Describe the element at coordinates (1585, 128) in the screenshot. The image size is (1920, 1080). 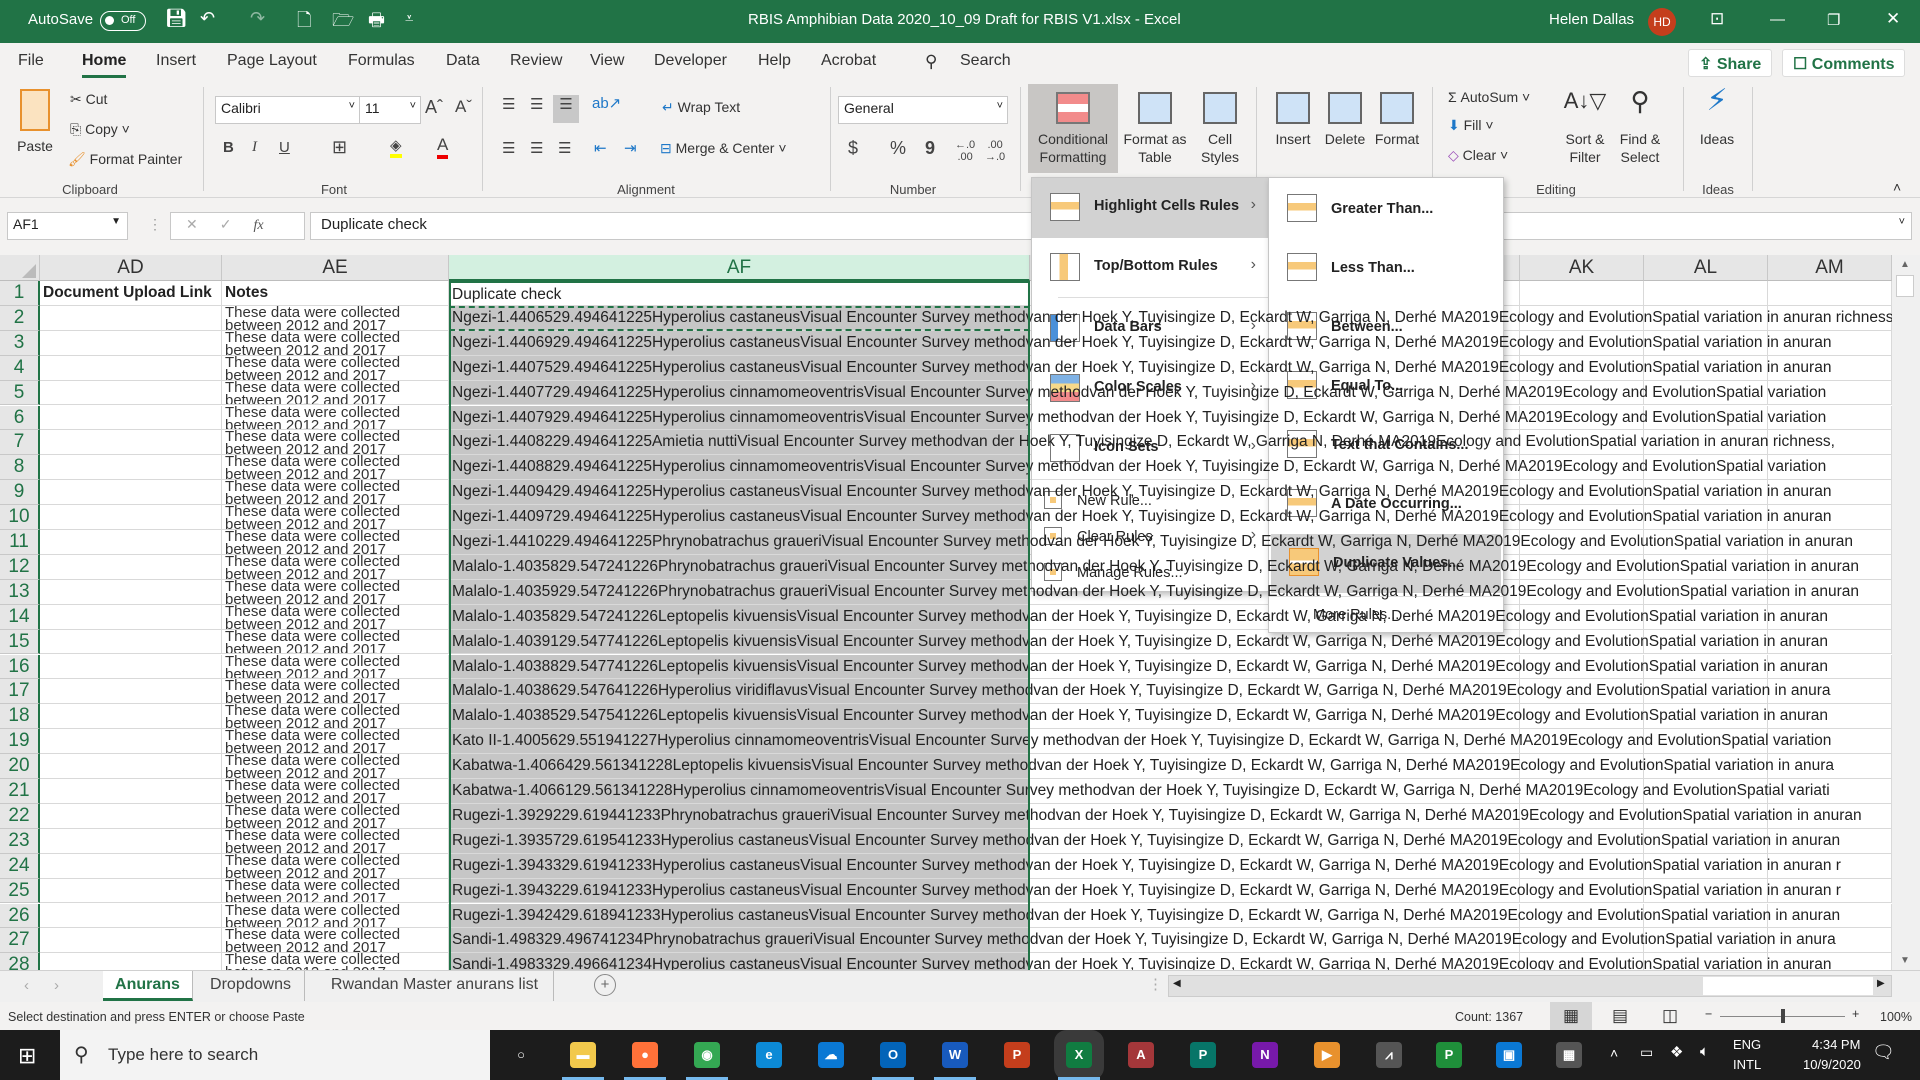
I see `sort-filter-button: A↓▽ Sort & Filter` at that location.